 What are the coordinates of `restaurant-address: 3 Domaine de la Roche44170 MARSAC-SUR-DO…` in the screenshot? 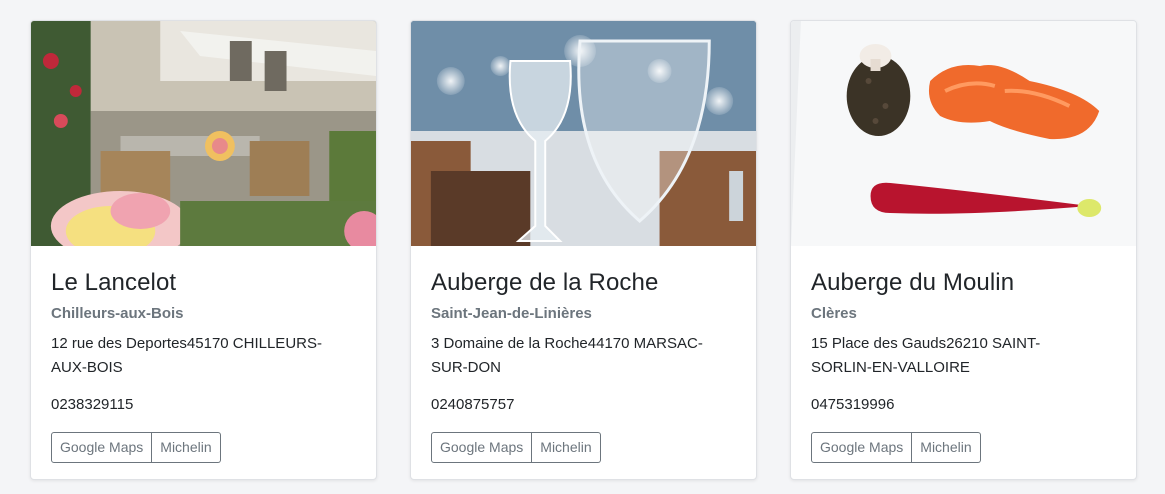 It's located at (567, 355).